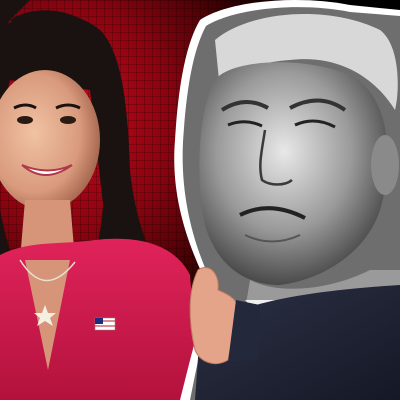 The width and height of the screenshot is (400, 400). Describe the element at coordinates (50, 140) in the screenshot. I see `woman-face` at that location.